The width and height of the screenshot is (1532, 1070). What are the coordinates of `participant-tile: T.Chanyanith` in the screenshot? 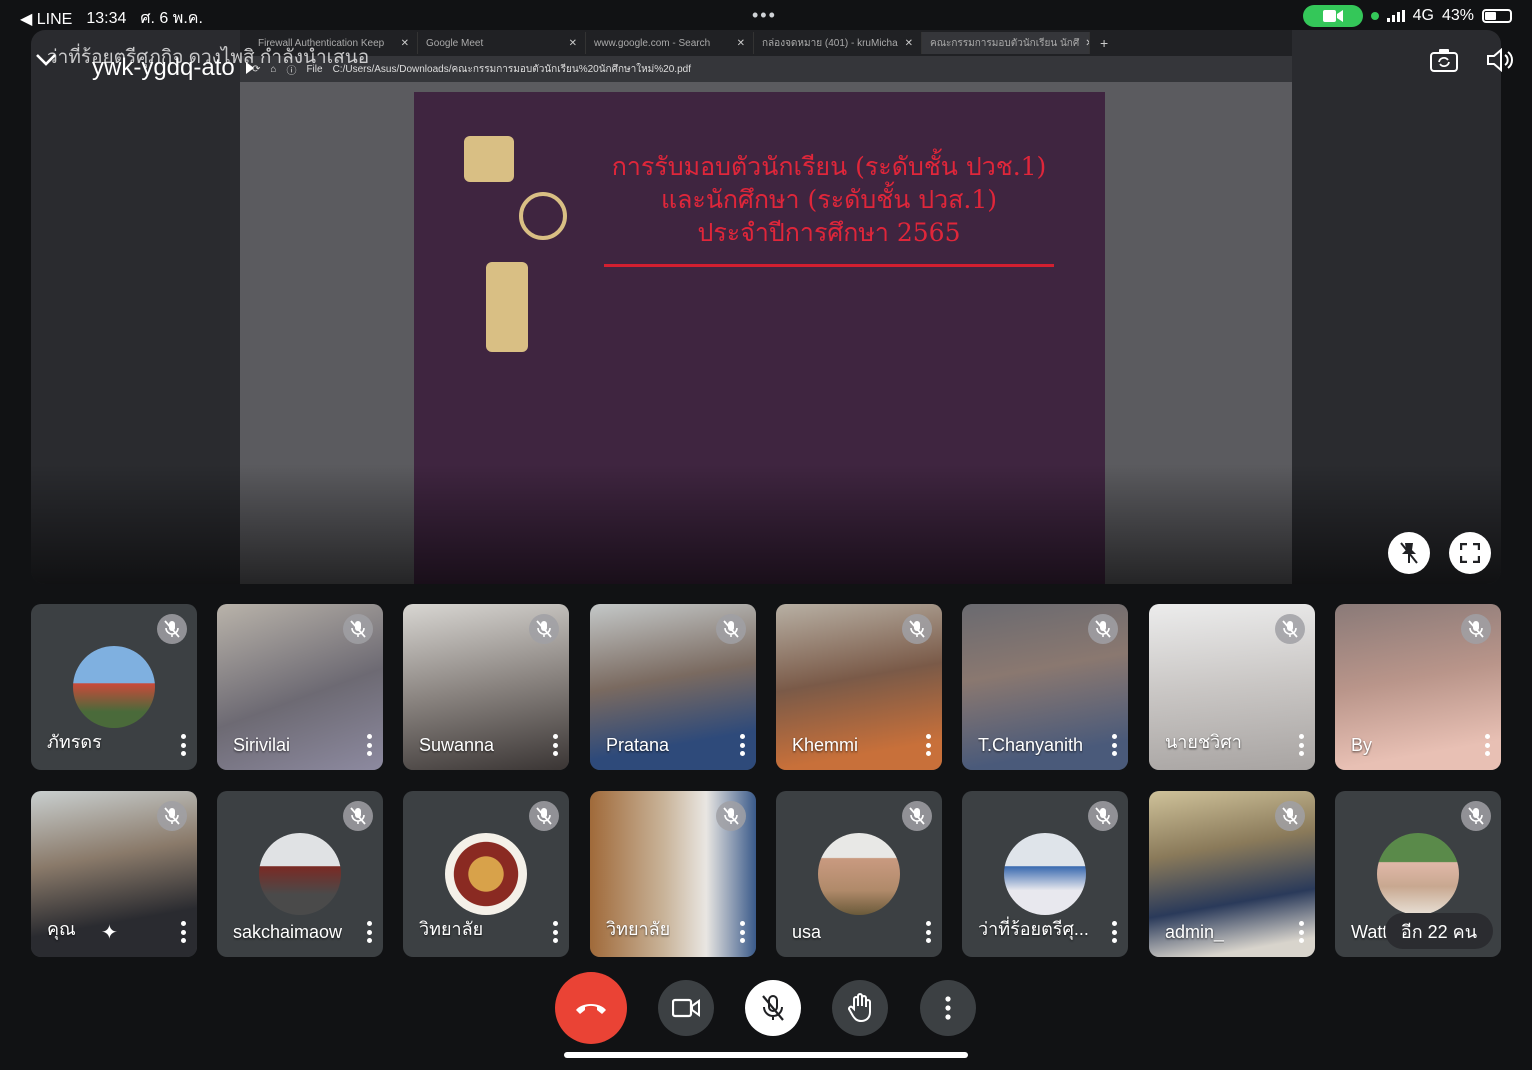 It's located at (1045, 687).